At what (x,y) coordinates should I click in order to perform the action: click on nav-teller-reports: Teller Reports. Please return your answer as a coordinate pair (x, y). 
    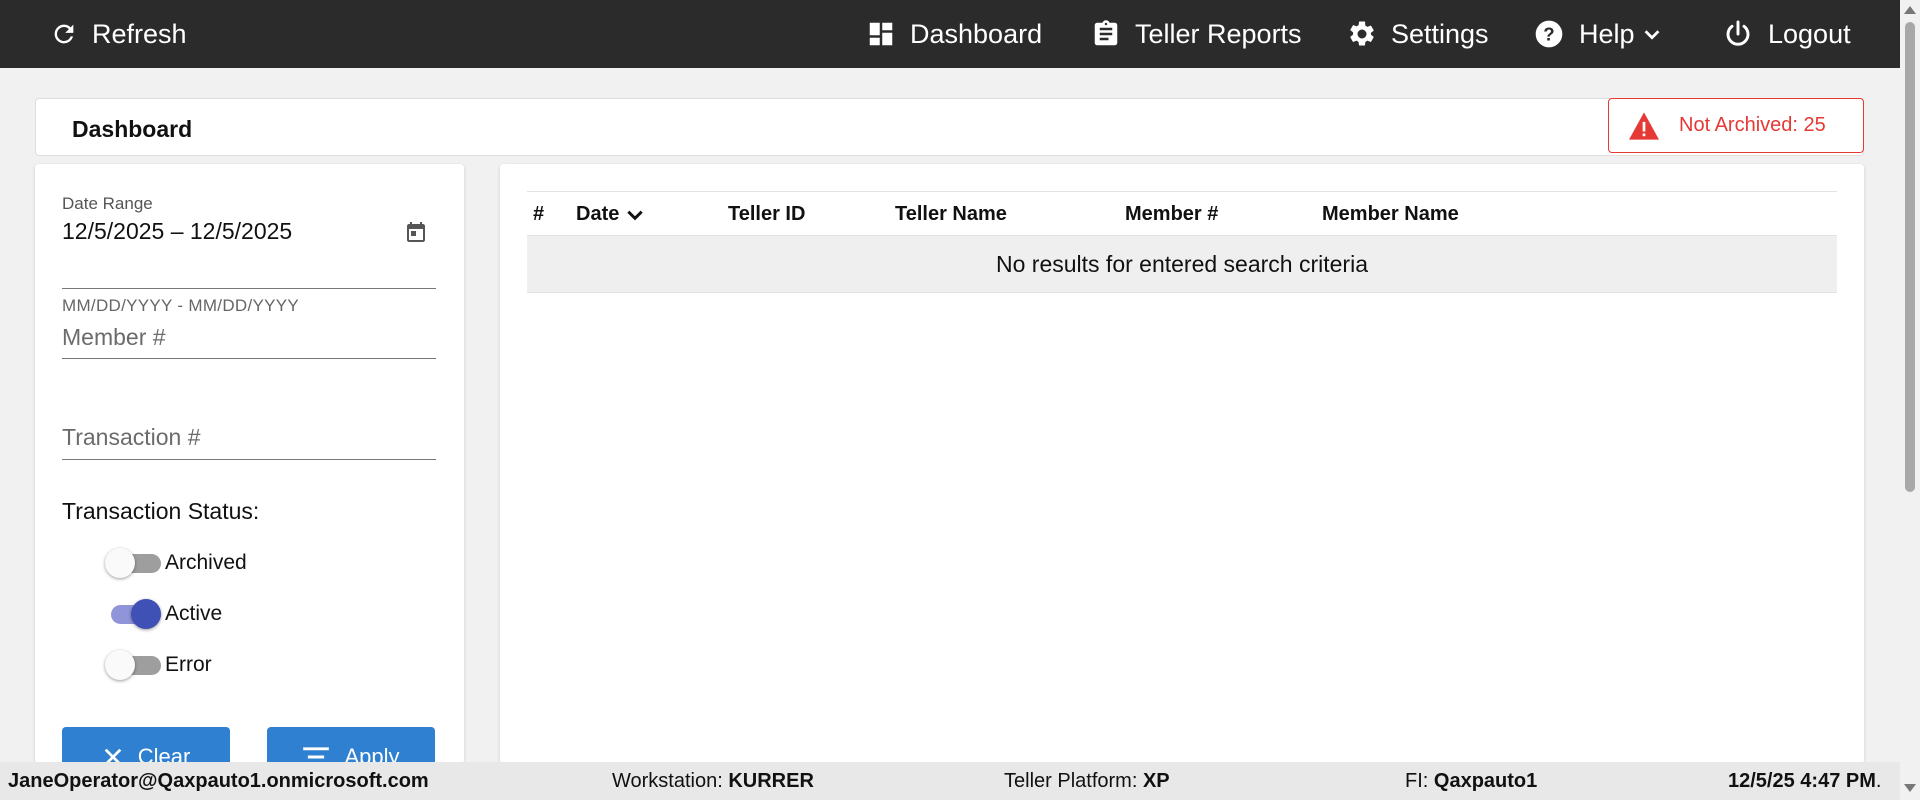
    Looking at the image, I should click on (1196, 34).